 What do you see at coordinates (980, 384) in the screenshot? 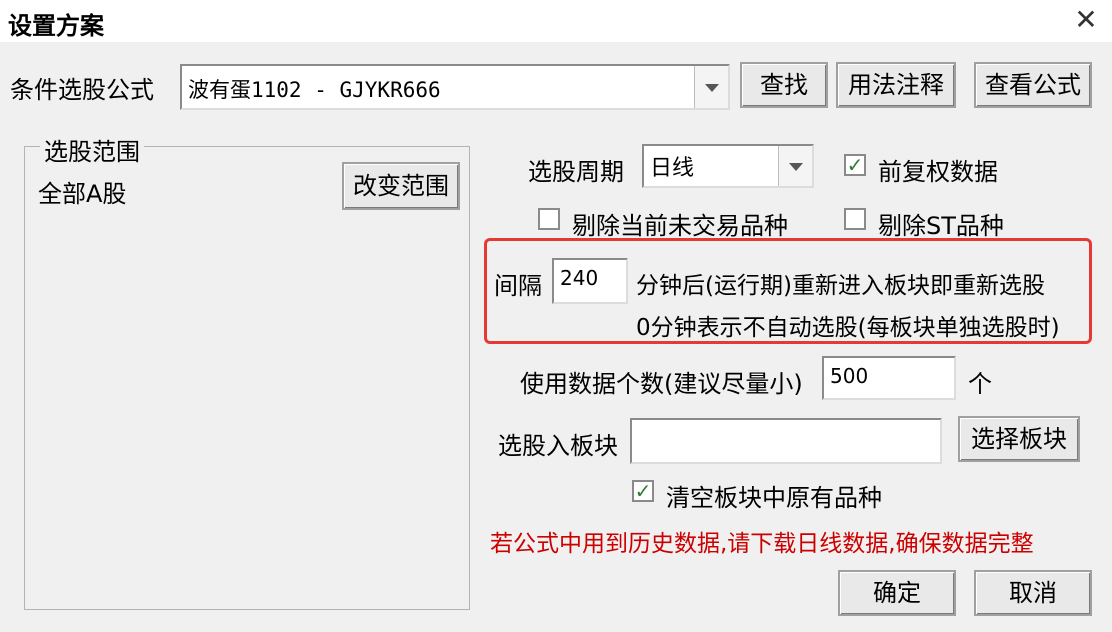
I see `data-count-unit: 个` at bounding box center [980, 384].